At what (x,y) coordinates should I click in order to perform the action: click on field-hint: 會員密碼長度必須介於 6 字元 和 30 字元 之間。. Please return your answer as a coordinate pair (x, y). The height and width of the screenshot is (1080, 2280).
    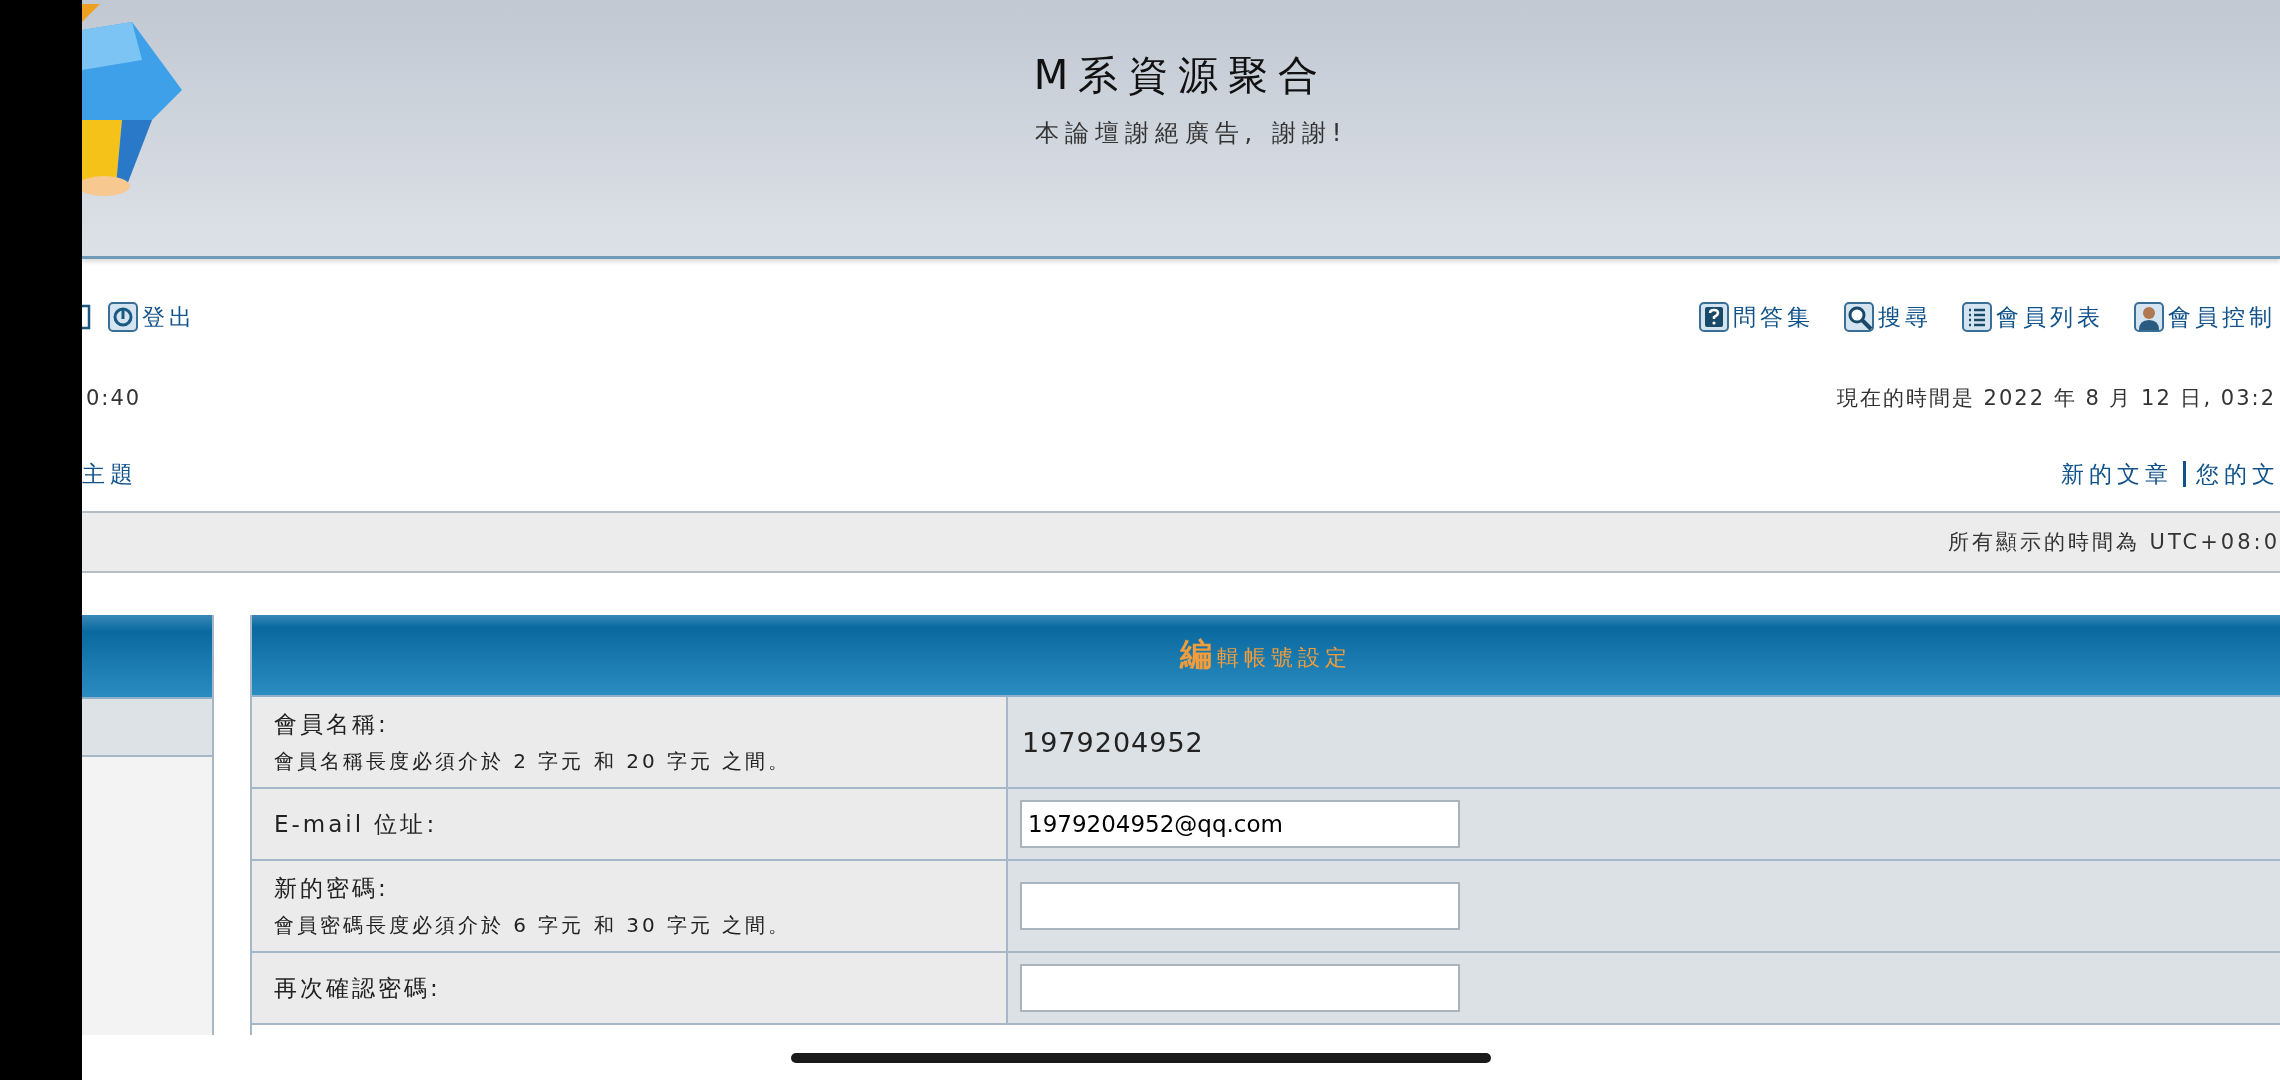
    Looking at the image, I should click on (533, 925).